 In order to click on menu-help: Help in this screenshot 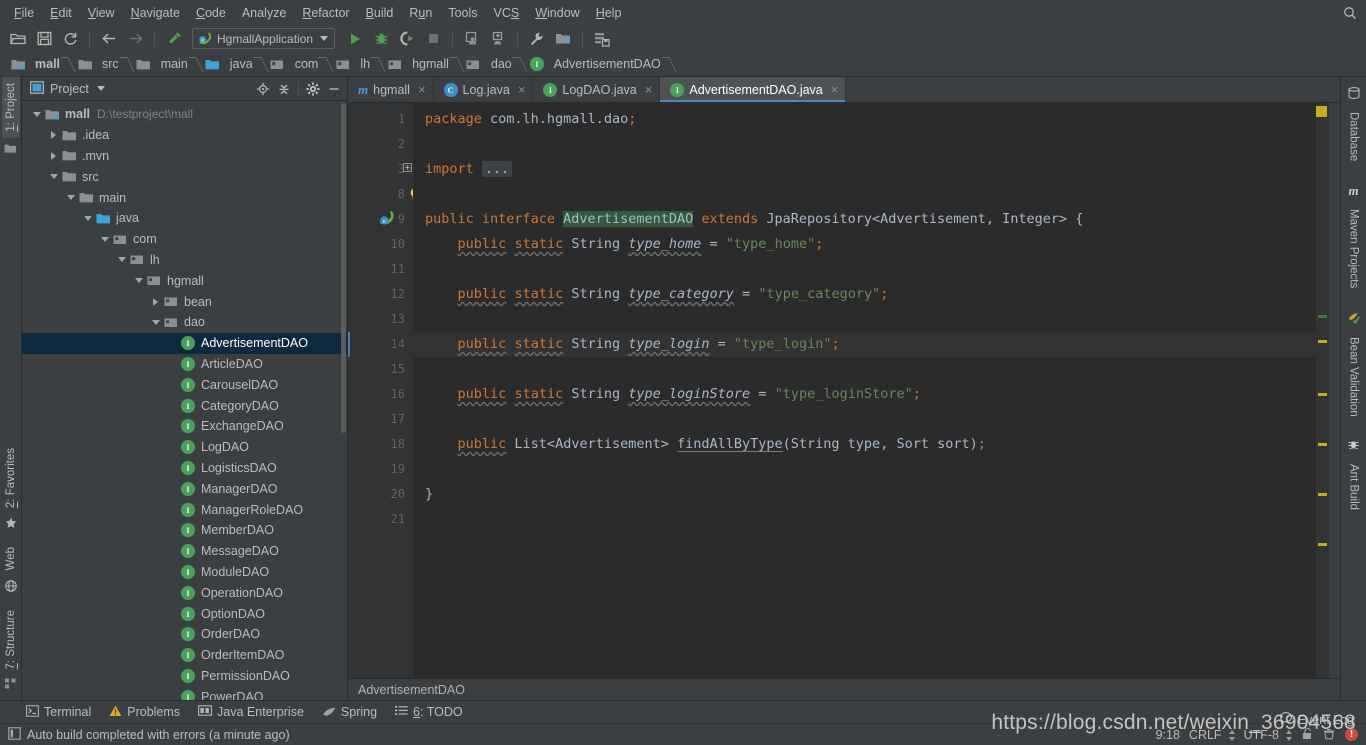, I will do `click(609, 13)`.